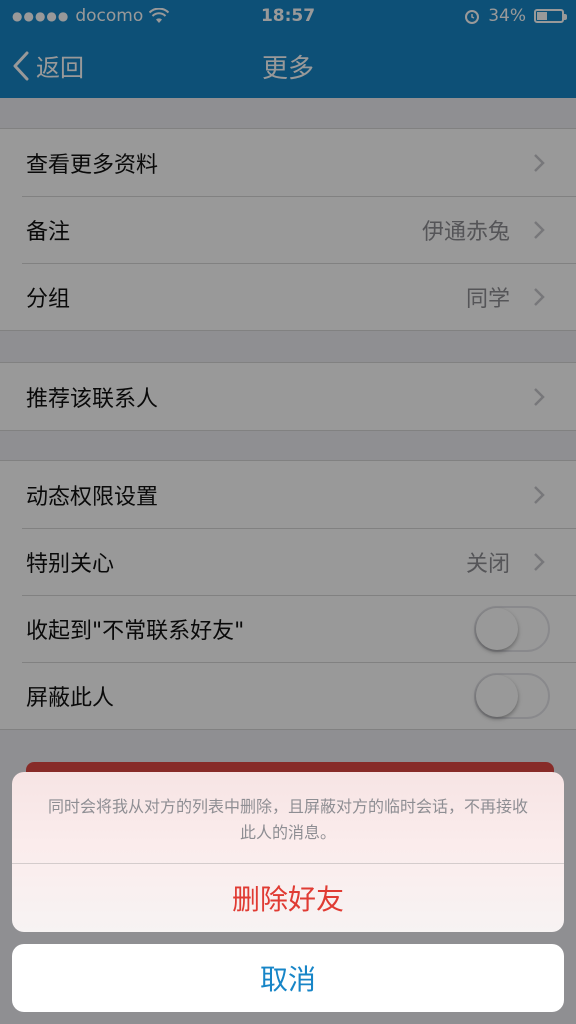  I want to click on action-sheet-message: 同时会将我从对方的列表中删除，且屏蔽对方的临时会话，不再接收此人的消息。, so click(288, 818).